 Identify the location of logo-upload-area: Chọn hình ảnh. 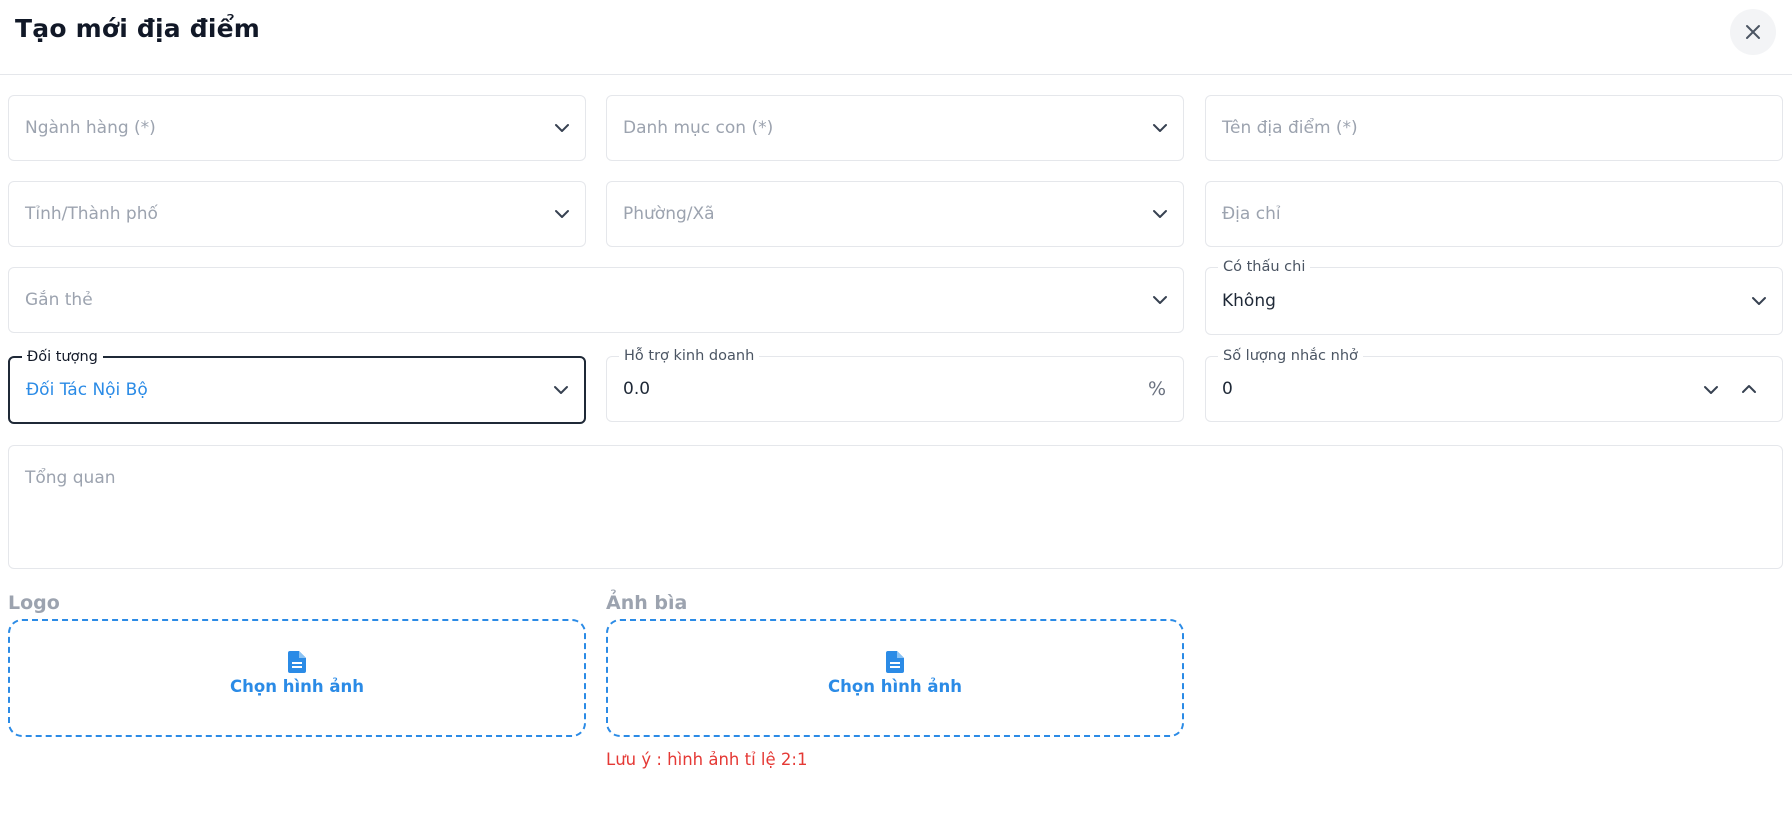
(297, 678).